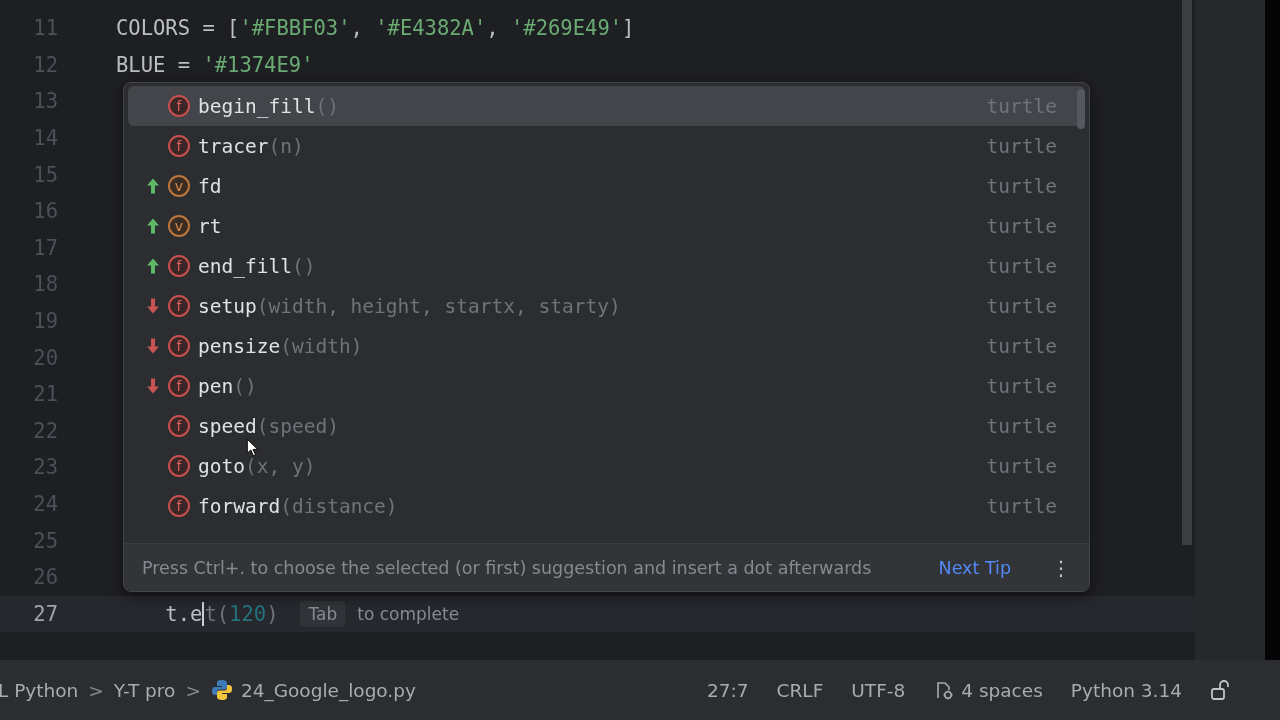 Image resolution: width=1280 pixels, height=720 pixels. I want to click on cursor-position: 27:7, so click(728, 690).